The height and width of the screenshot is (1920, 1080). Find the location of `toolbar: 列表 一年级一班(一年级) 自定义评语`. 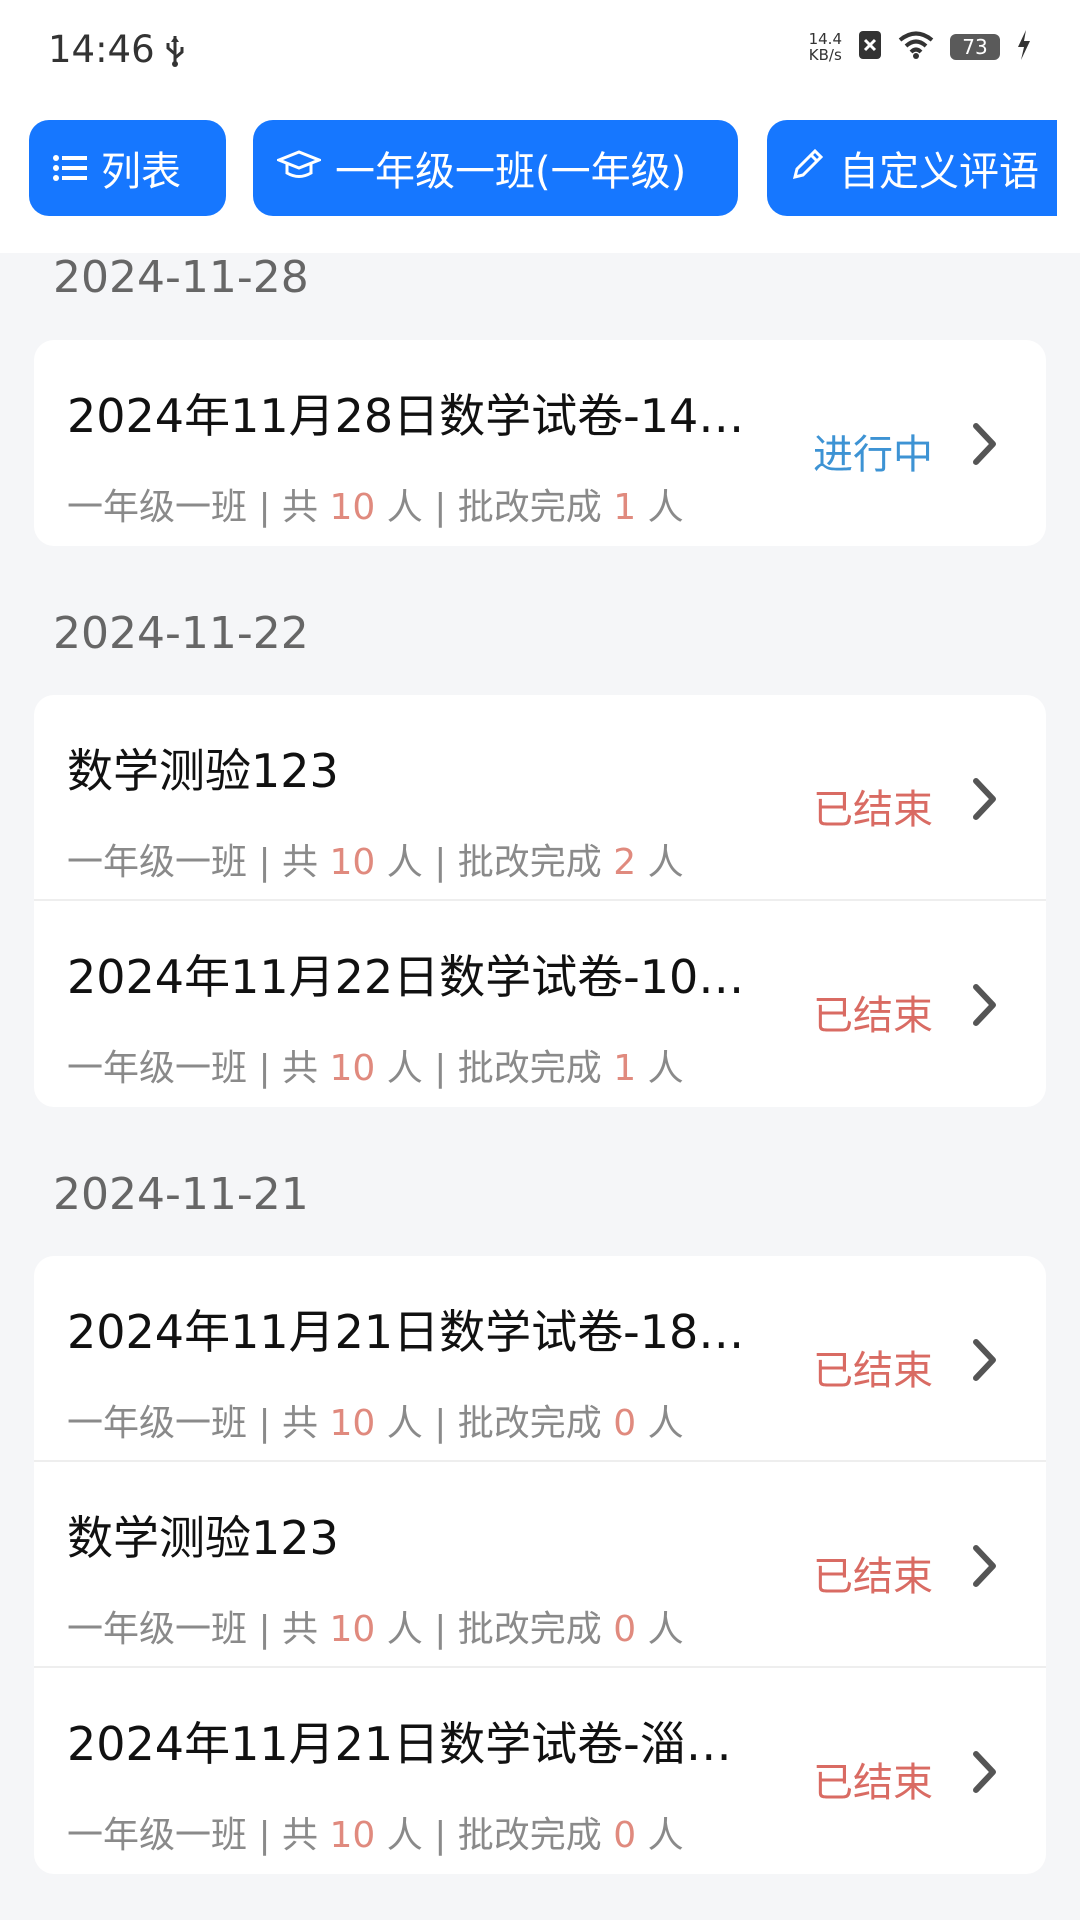

toolbar: 列表 一年级一班(一年级) 自定义评语 is located at coordinates (540, 175).